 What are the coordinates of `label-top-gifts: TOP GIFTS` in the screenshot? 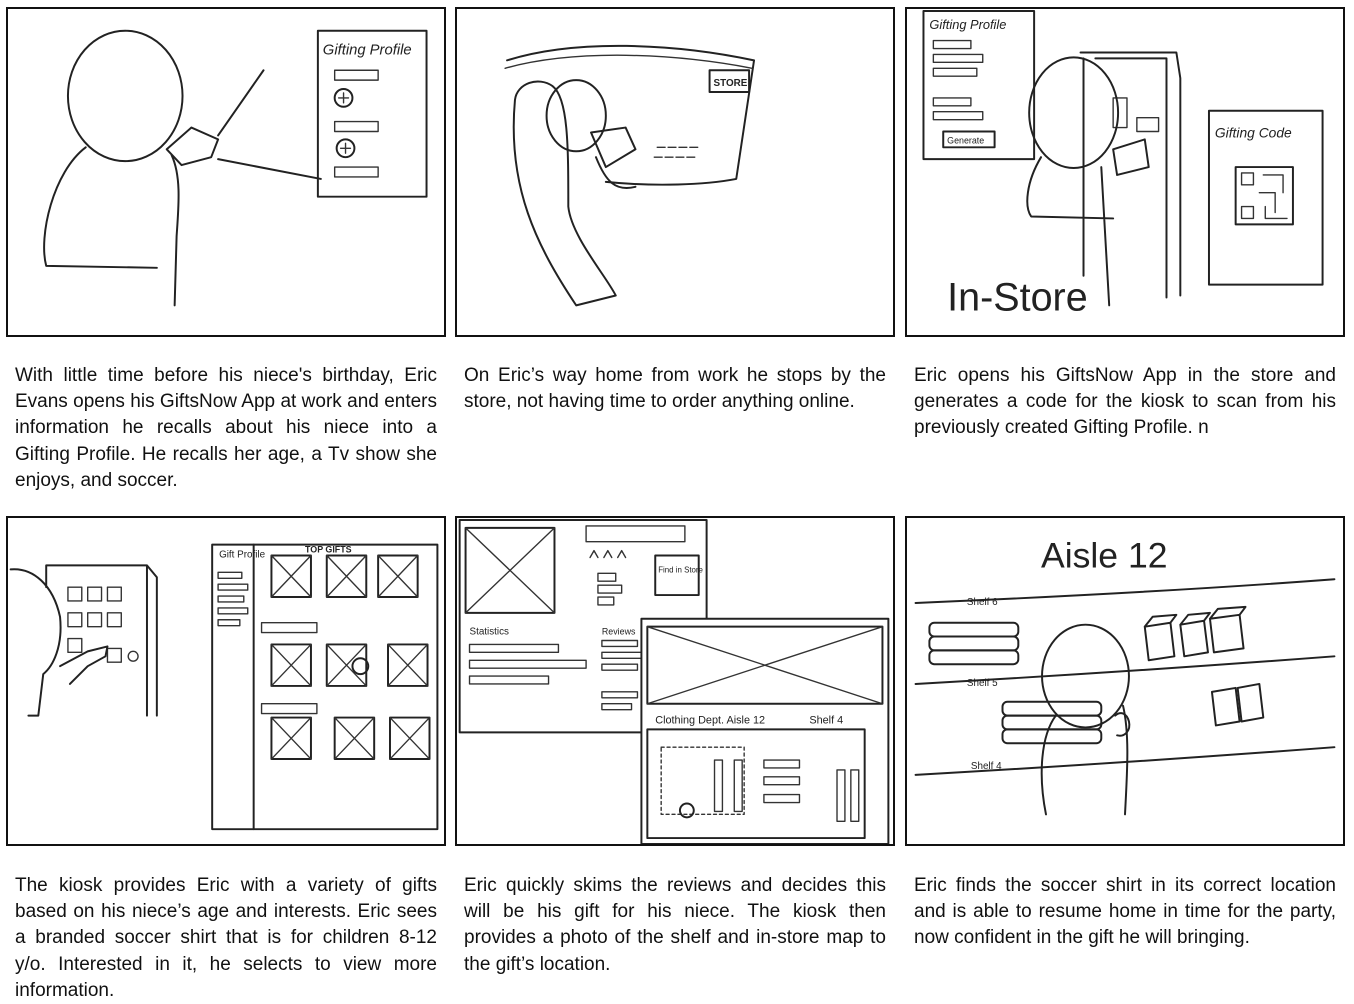 It's located at (328, 550).